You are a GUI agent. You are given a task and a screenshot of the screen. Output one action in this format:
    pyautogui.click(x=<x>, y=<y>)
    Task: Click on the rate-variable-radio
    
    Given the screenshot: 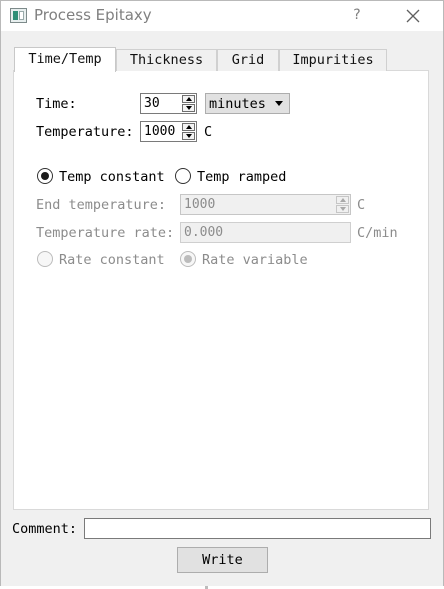 What is the action you would take?
    pyautogui.click(x=188, y=259)
    